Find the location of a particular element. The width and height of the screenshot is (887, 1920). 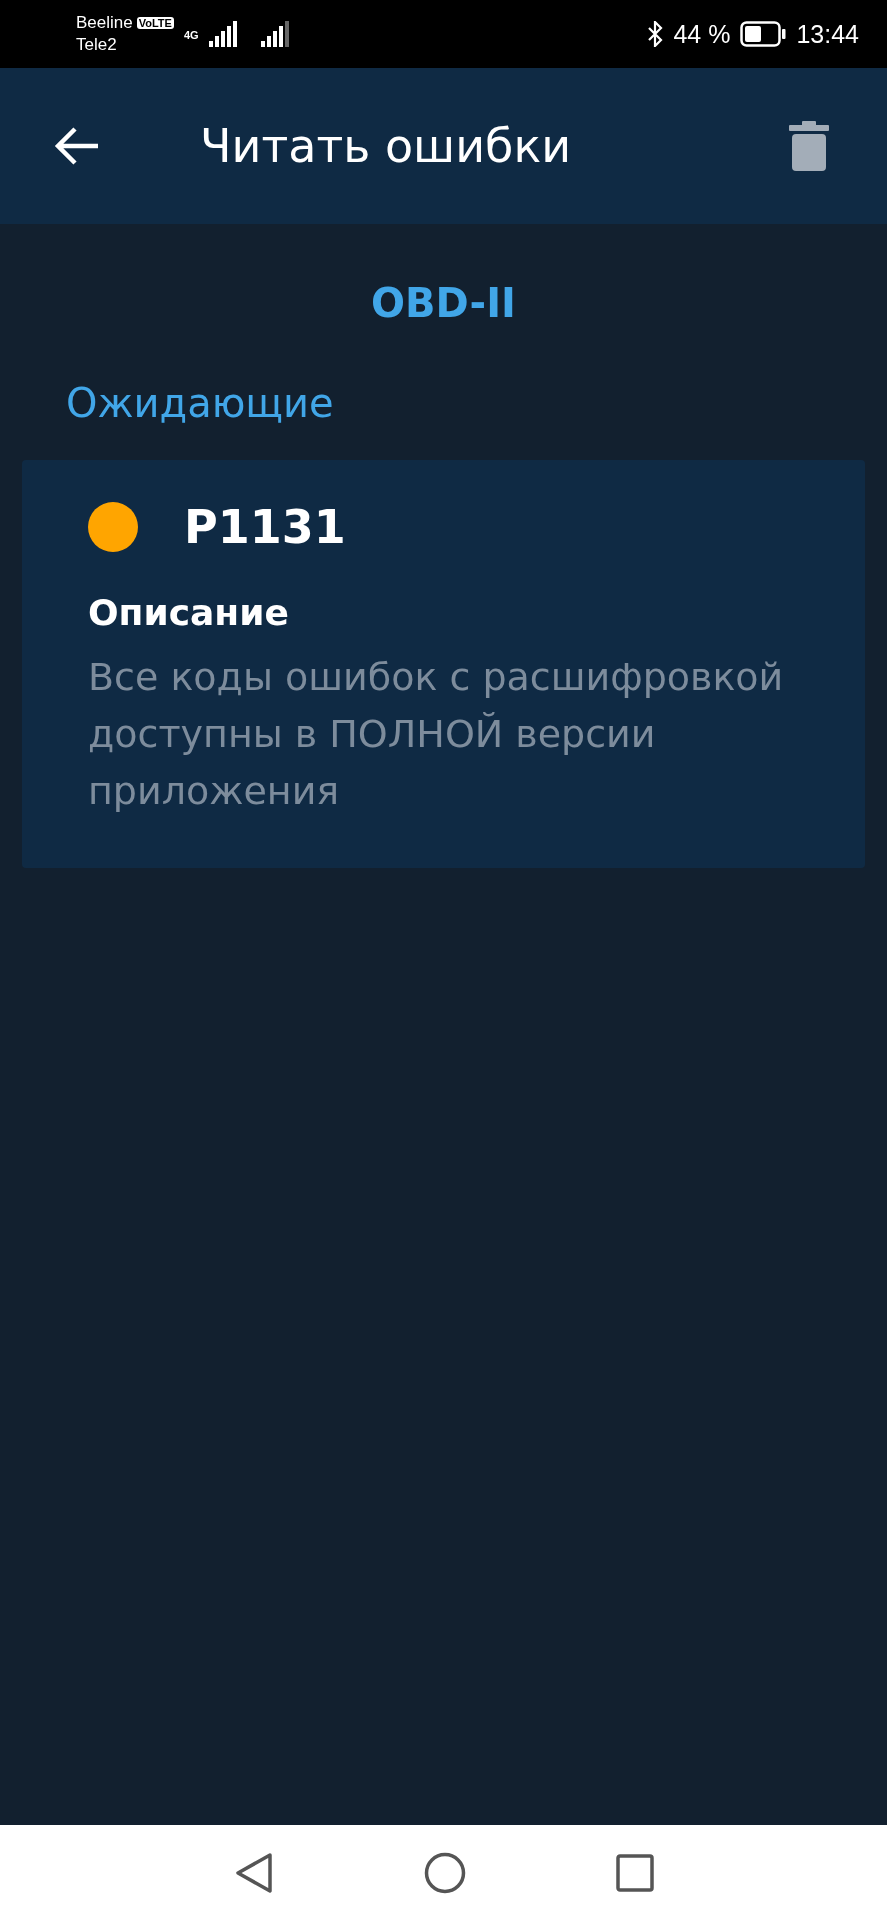

battery-icon is located at coordinates (763, 34).